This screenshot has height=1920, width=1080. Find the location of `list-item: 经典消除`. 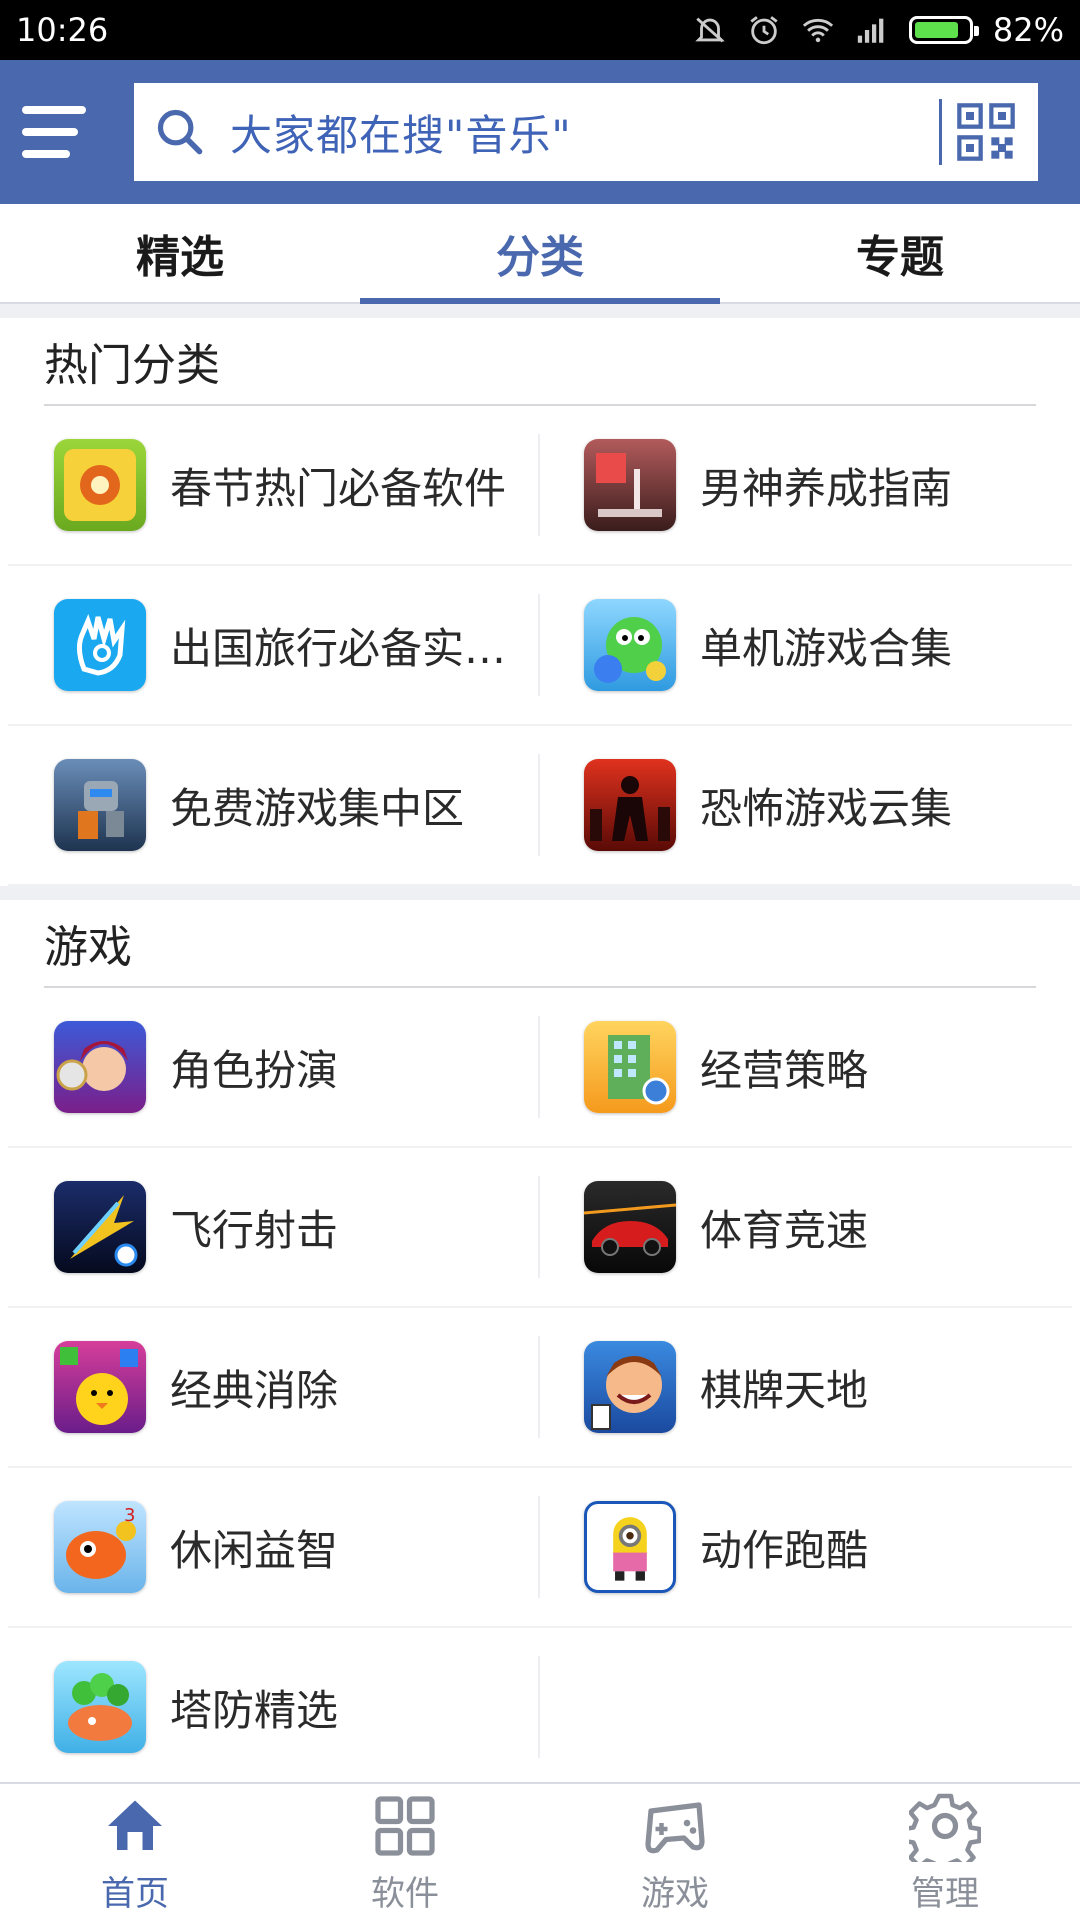

list-item: 经典消除 is located at coordinates (274, 1388).